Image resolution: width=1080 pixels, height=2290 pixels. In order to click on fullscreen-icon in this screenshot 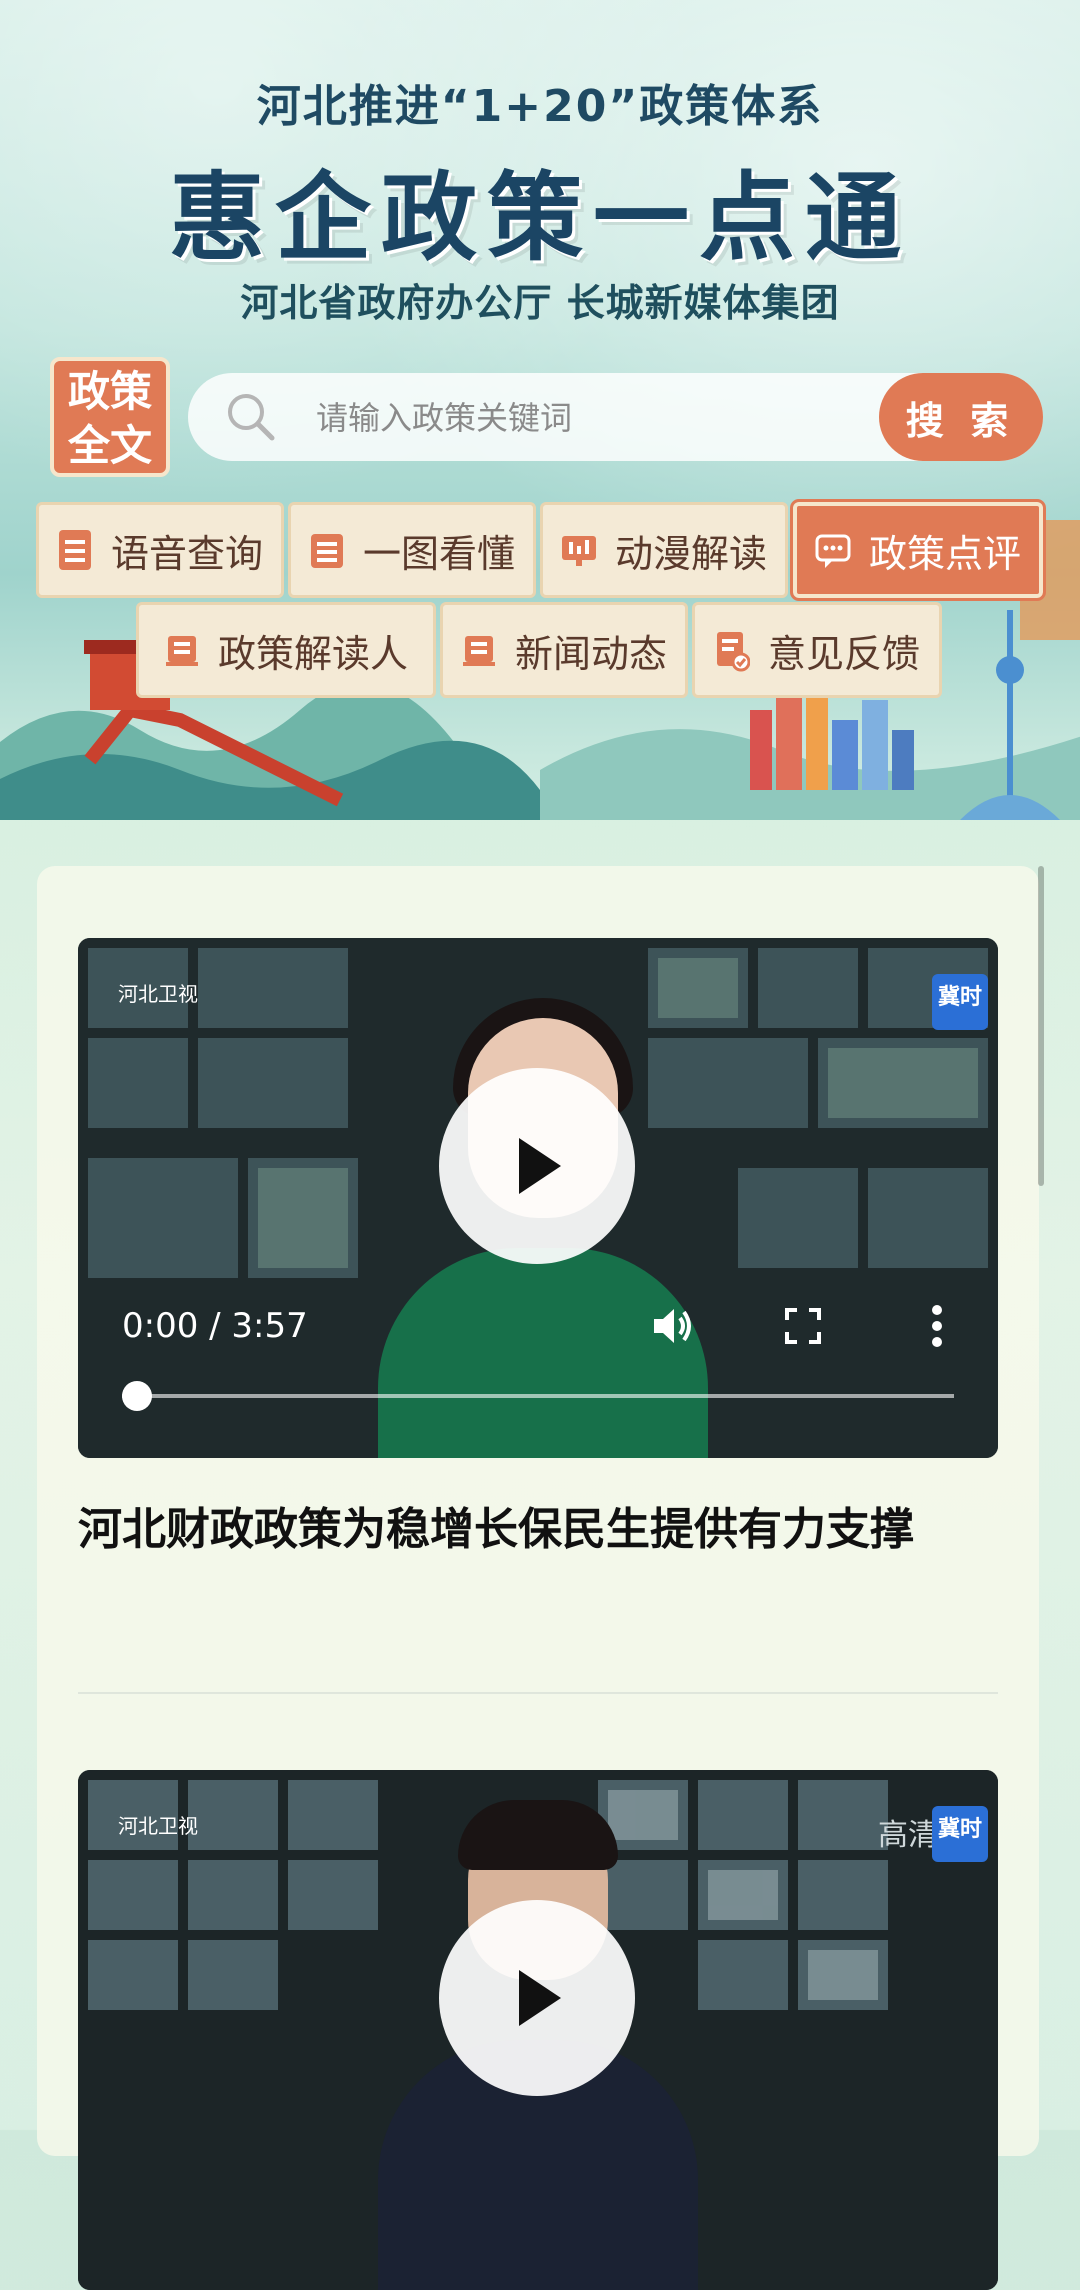, I will do `click(803, 1326)`.